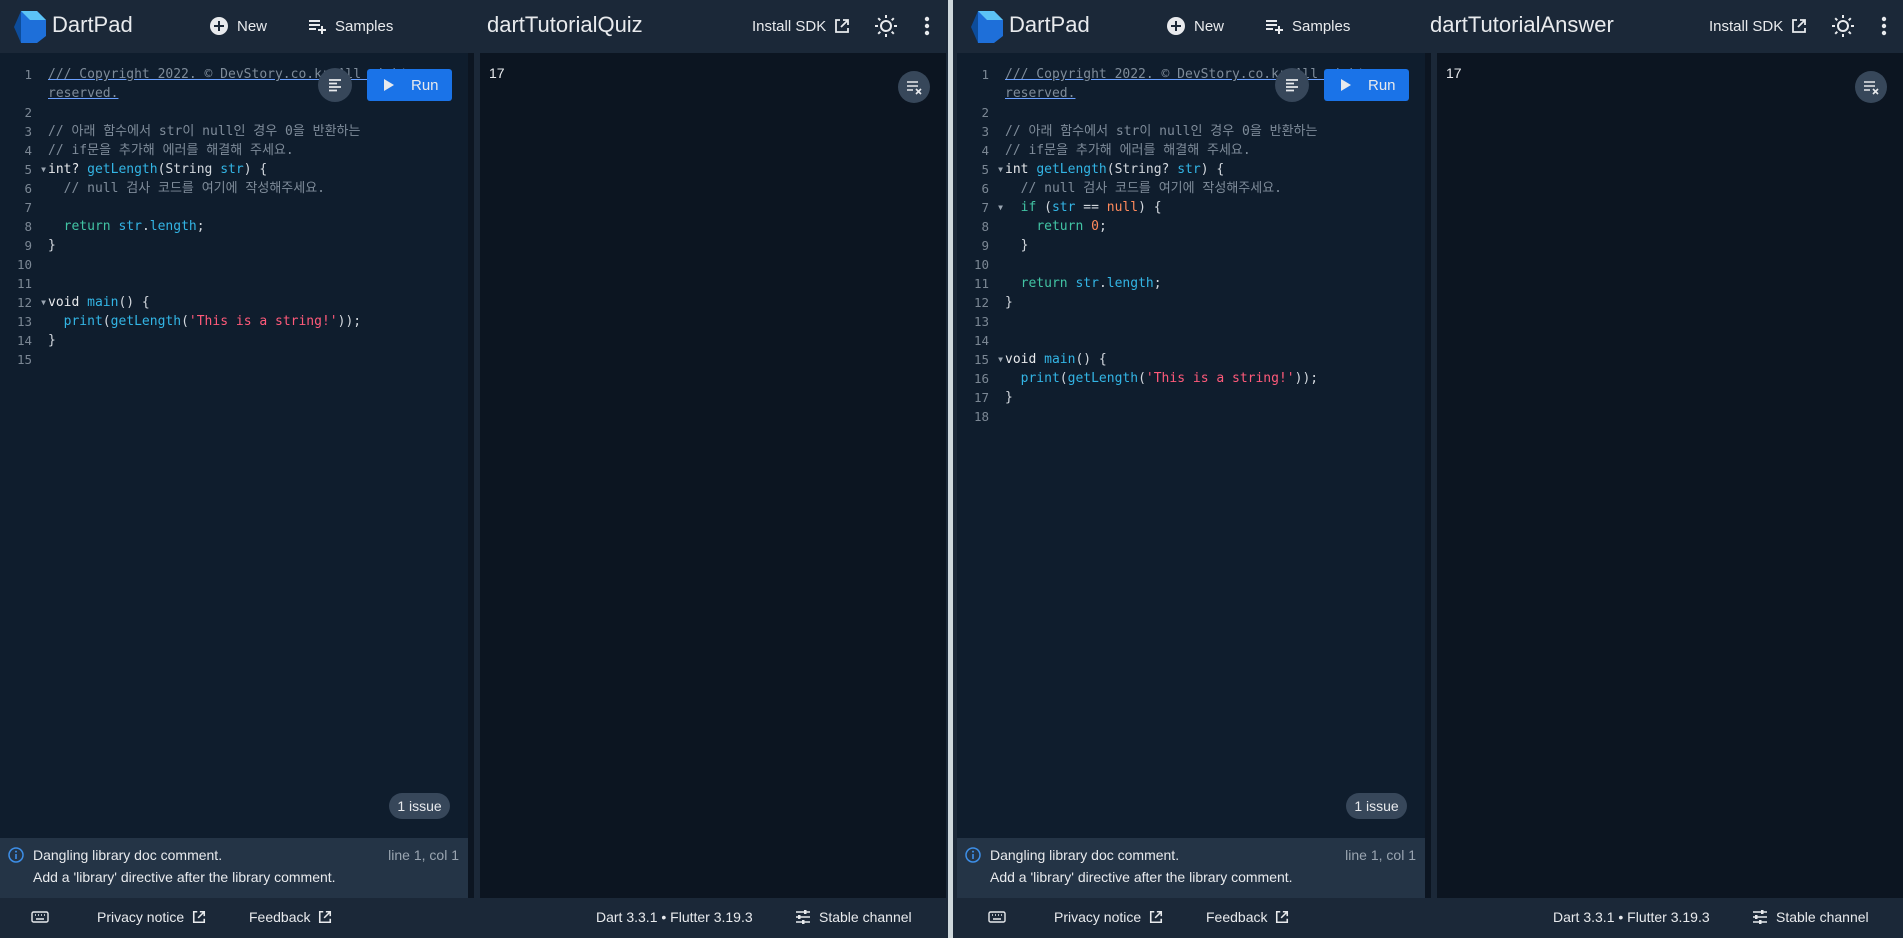 The image size is (1903, 938). What do you see at coordinates (253, 169) in the screenshot?
I see `code-line: int? getLength(String str) {` at bounding box center [253, 169].